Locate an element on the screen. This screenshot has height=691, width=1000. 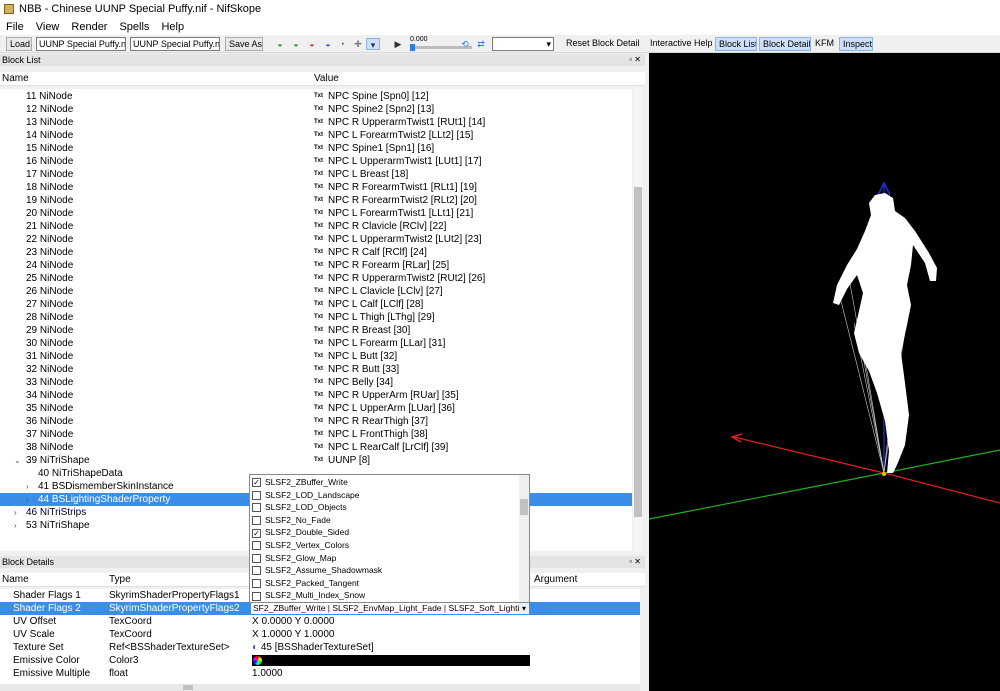
field-value: ◐ 45 [BSShaderTextureSet] is located at coordinates (313, 647).